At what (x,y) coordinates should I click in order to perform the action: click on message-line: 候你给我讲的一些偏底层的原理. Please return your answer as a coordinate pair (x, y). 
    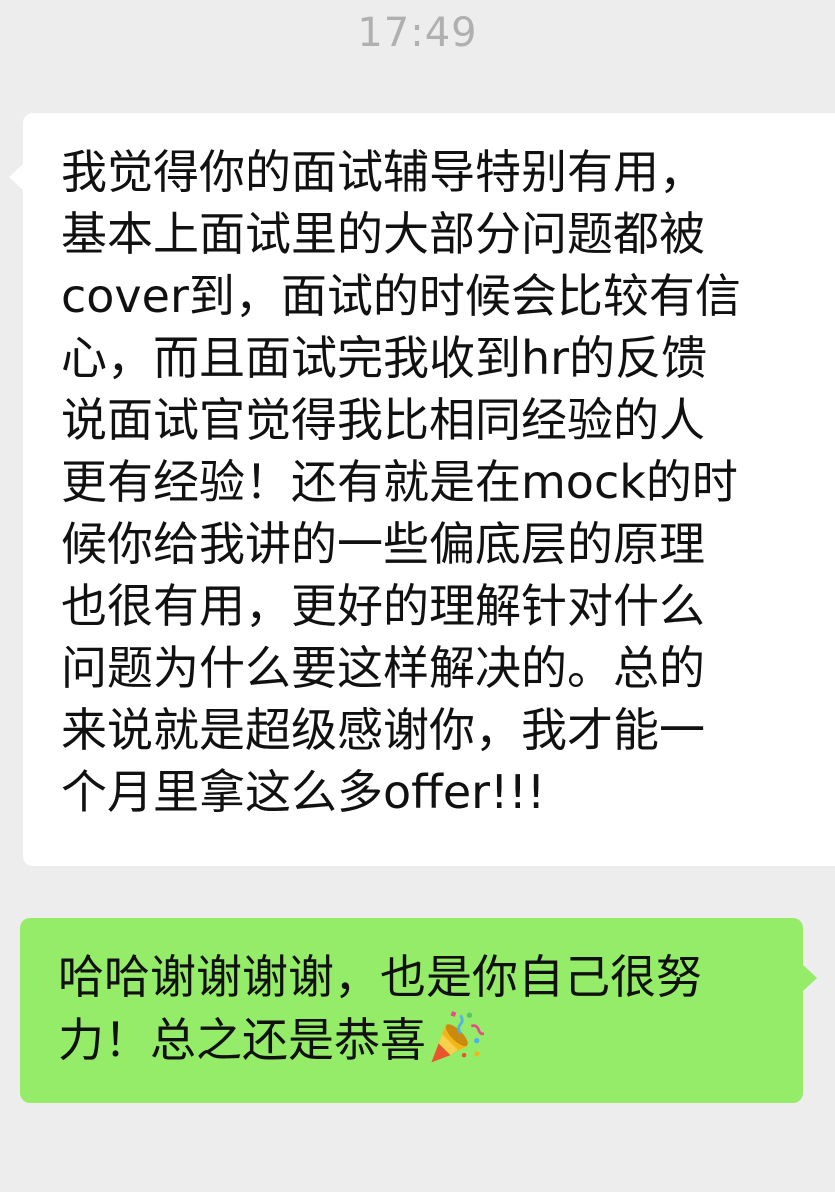
    Looking at the image, I should click on (383, 544).